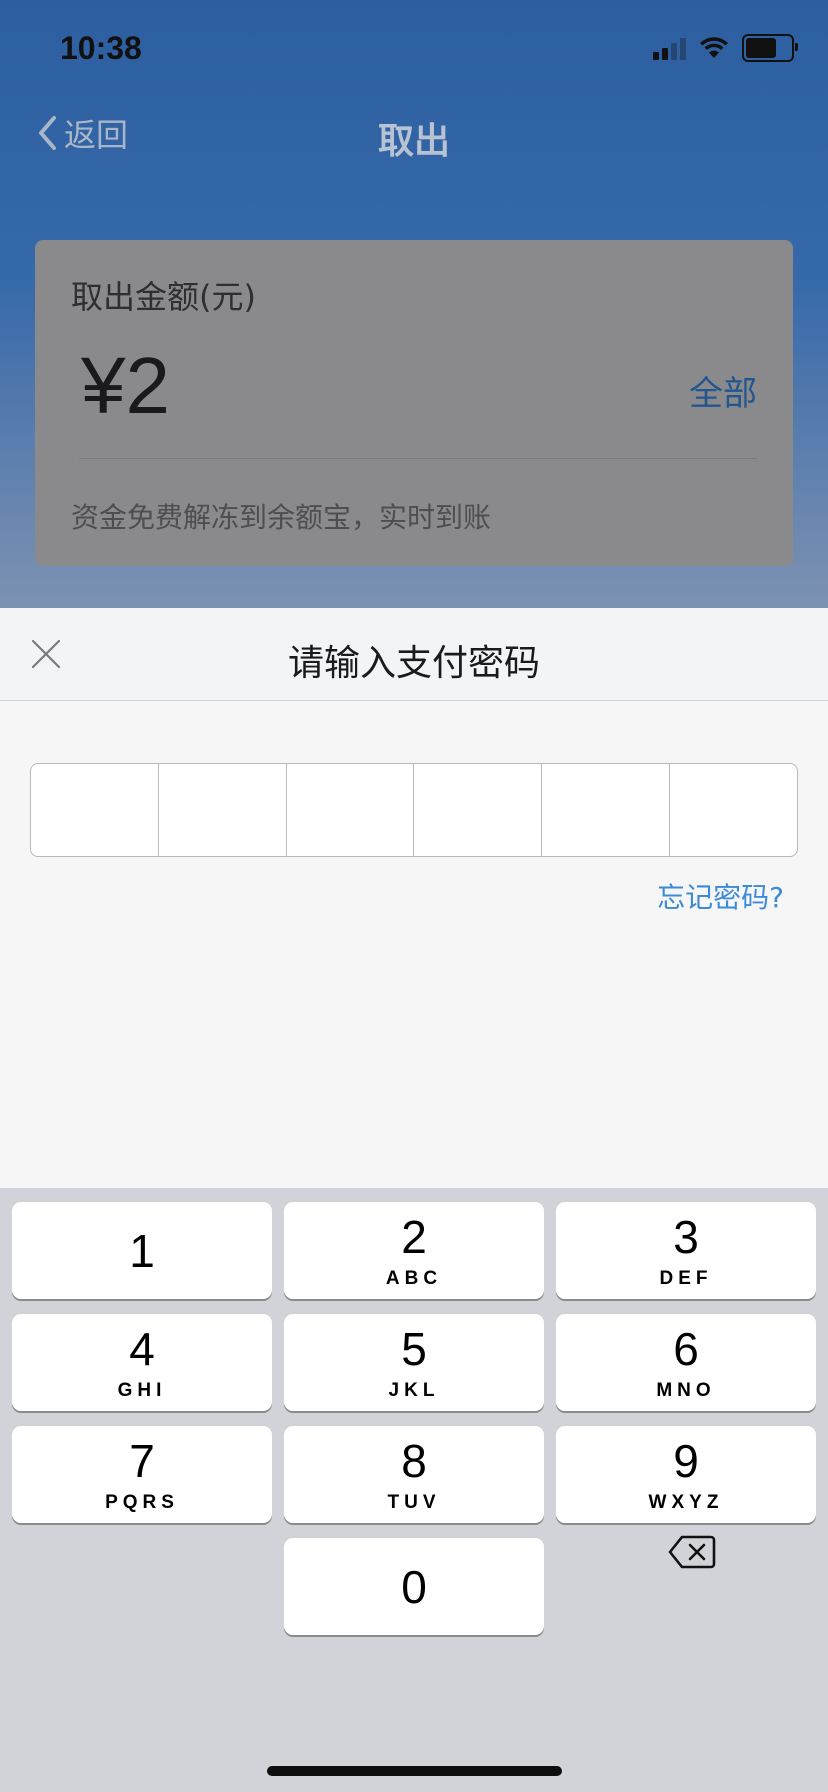 This screenshot has height=1792, width=828. I want to click on navigation-bar: 返回 取出, so click(414, 132).